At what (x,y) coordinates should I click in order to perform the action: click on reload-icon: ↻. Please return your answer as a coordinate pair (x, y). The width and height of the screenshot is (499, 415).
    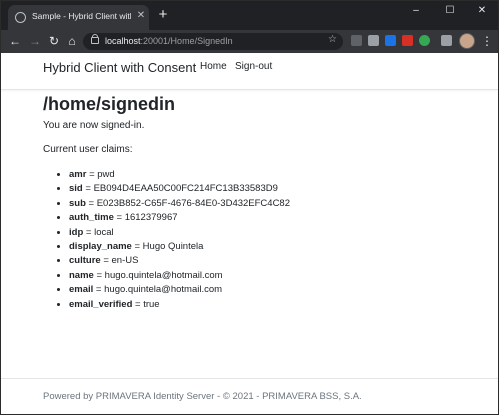
    Looking at the image, I should click on (54, 41).